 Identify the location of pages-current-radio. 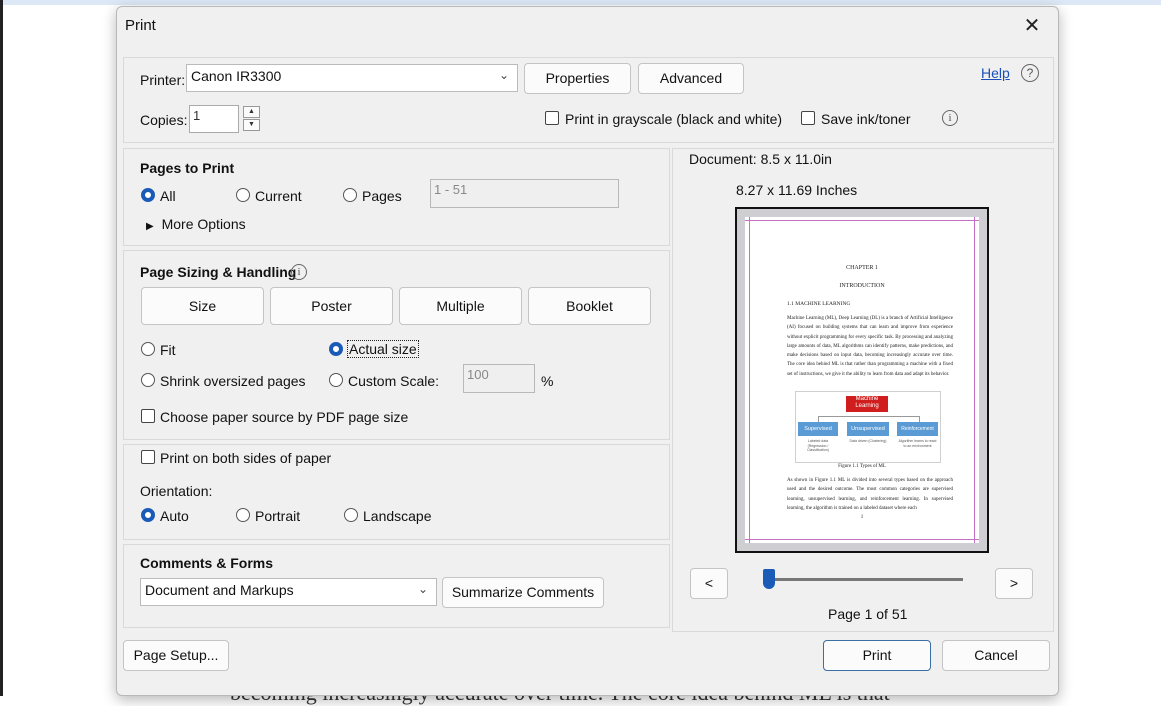
(243, 195).